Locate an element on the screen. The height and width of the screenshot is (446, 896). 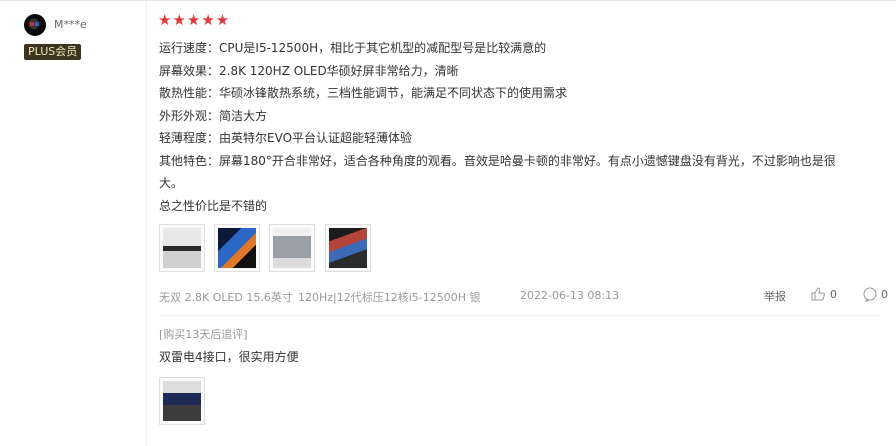
followup-divider is located at coordinates (519, 315).